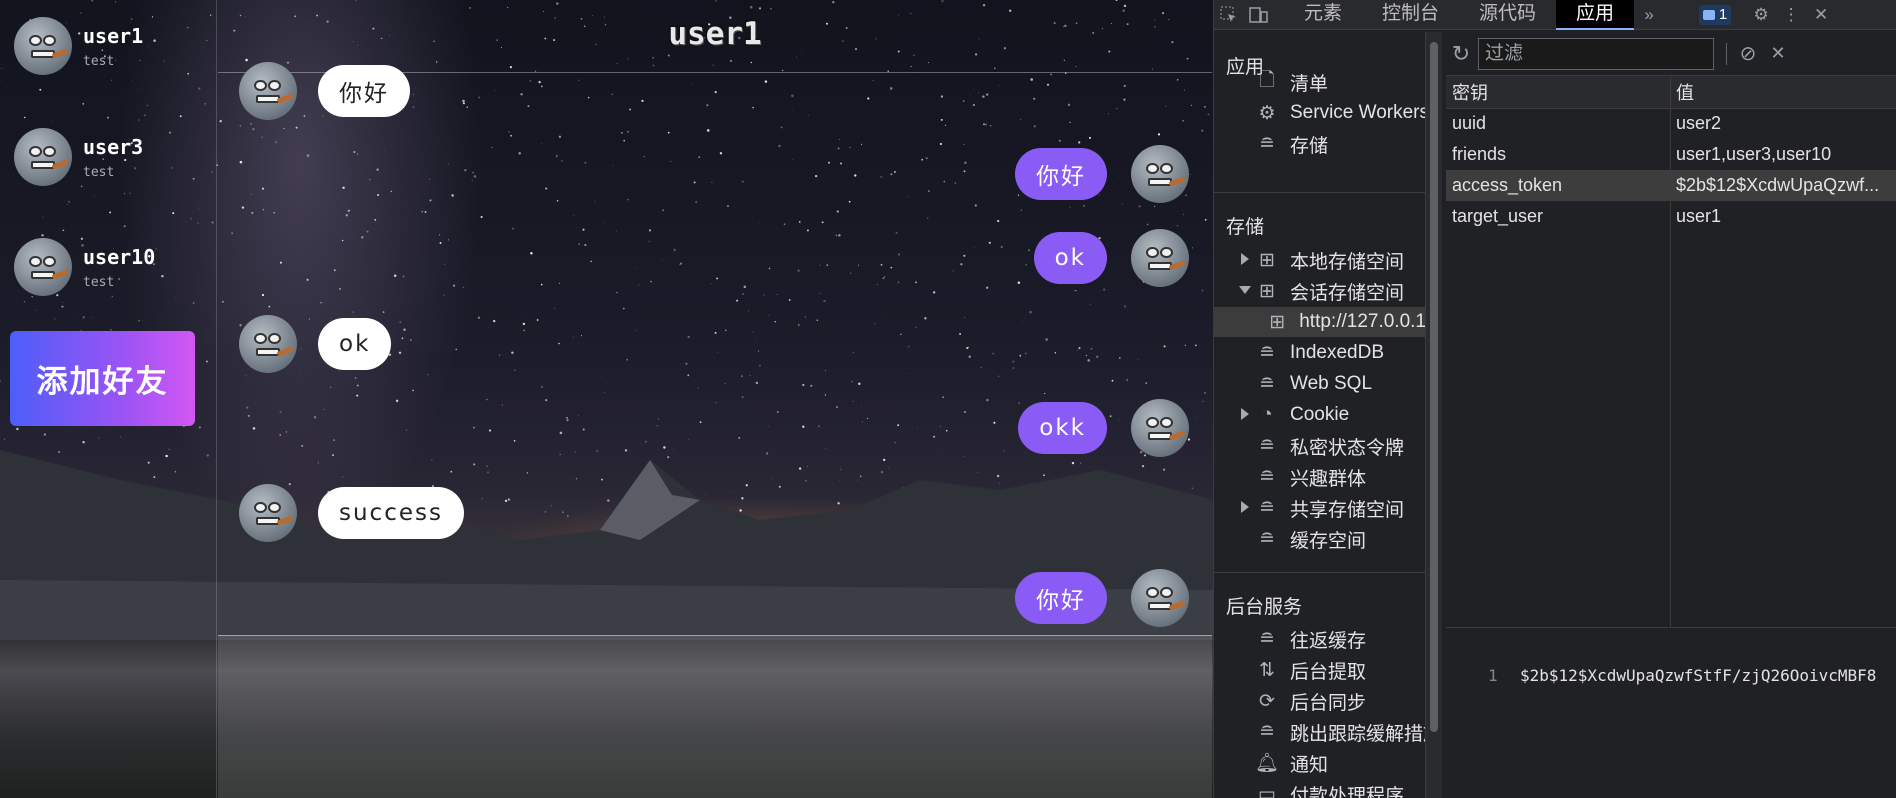  I want to click on tab-sources: 源代码, so click(1507, 15).